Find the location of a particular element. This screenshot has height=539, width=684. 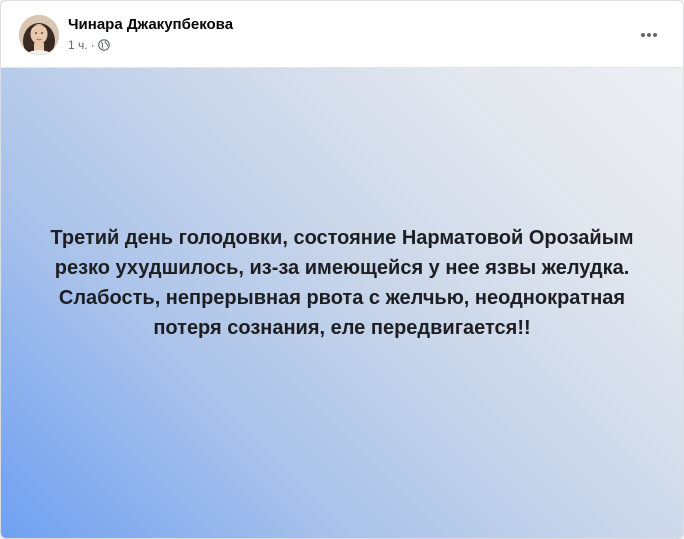

post-meta: 1 ч. · is located at coordinates (89, 45).